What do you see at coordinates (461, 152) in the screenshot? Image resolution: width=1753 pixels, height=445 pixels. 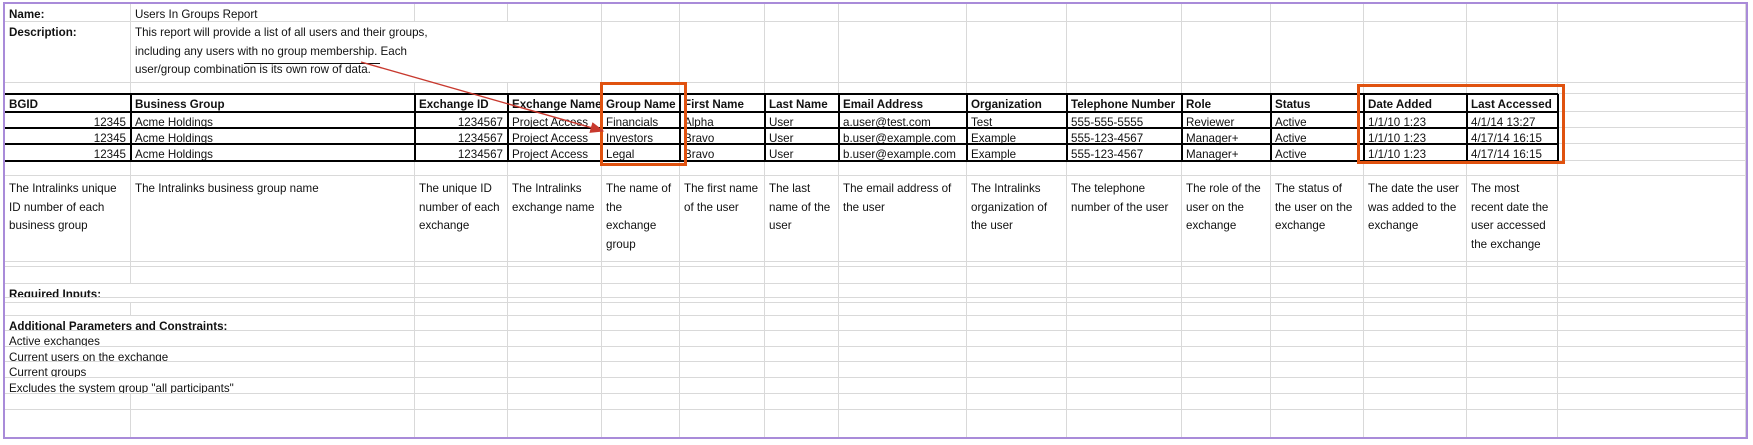 I see `table-cell: 1234567` at bounding box center [461, 152].